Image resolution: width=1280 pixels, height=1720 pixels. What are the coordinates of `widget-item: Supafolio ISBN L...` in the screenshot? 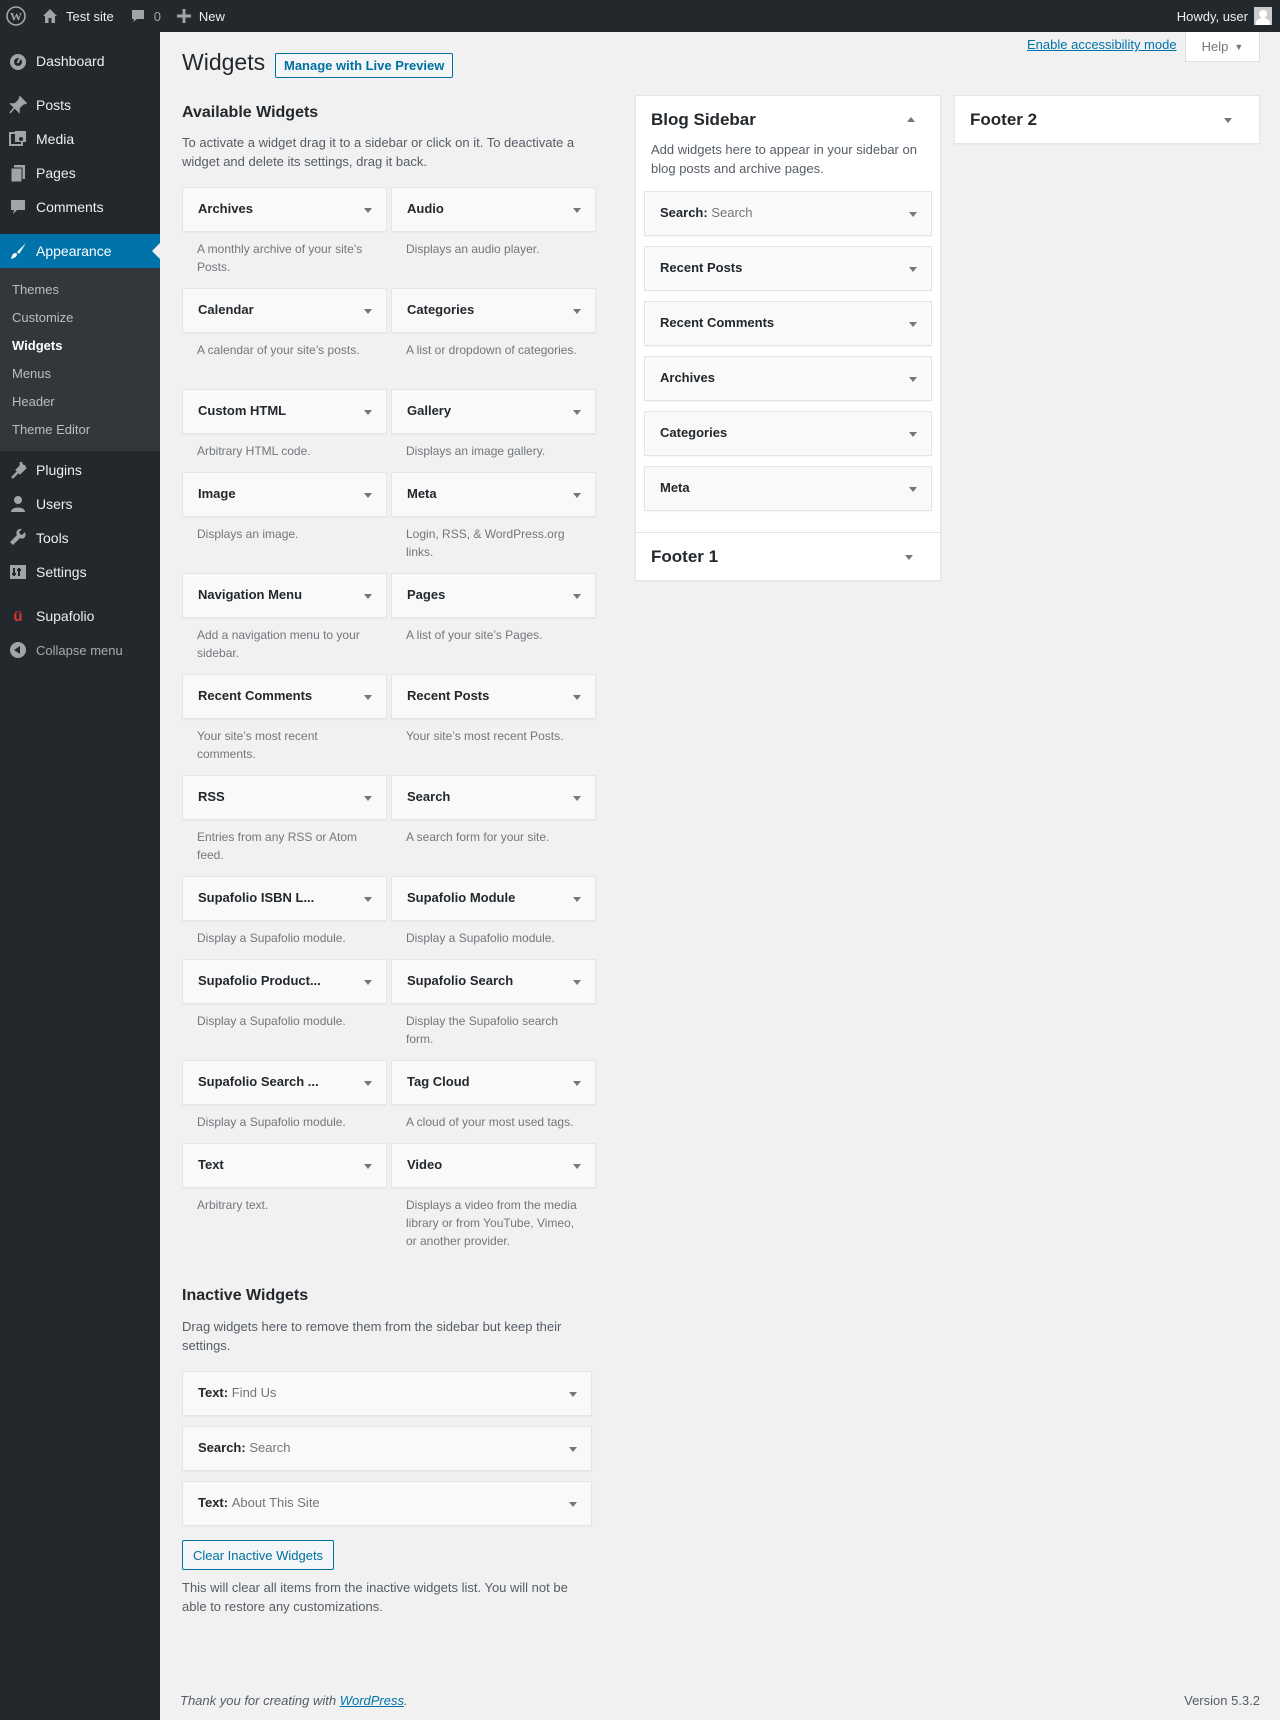 It's located at (284, 898).